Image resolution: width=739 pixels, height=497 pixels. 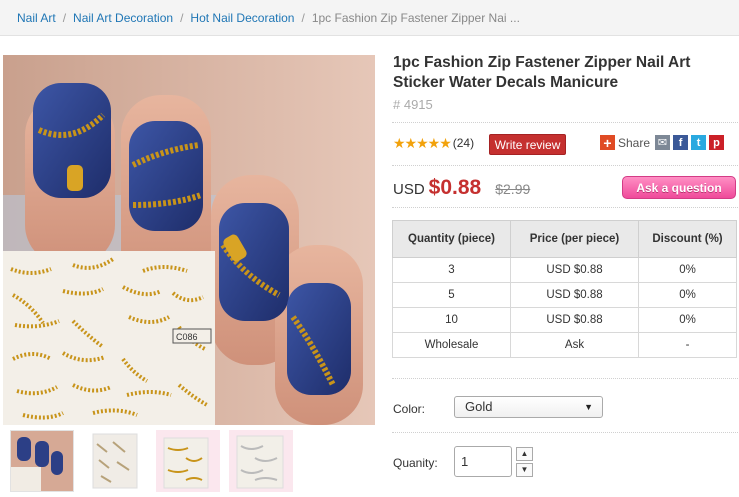 I want to click on price-current: $0.88, so click(x=455, y=187).